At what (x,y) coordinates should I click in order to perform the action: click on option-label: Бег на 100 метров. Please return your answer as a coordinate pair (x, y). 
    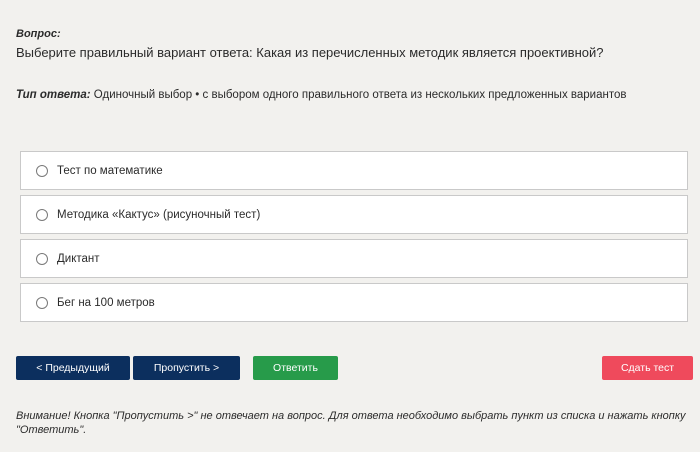
    Looking at the image, I should click on (106, 302).